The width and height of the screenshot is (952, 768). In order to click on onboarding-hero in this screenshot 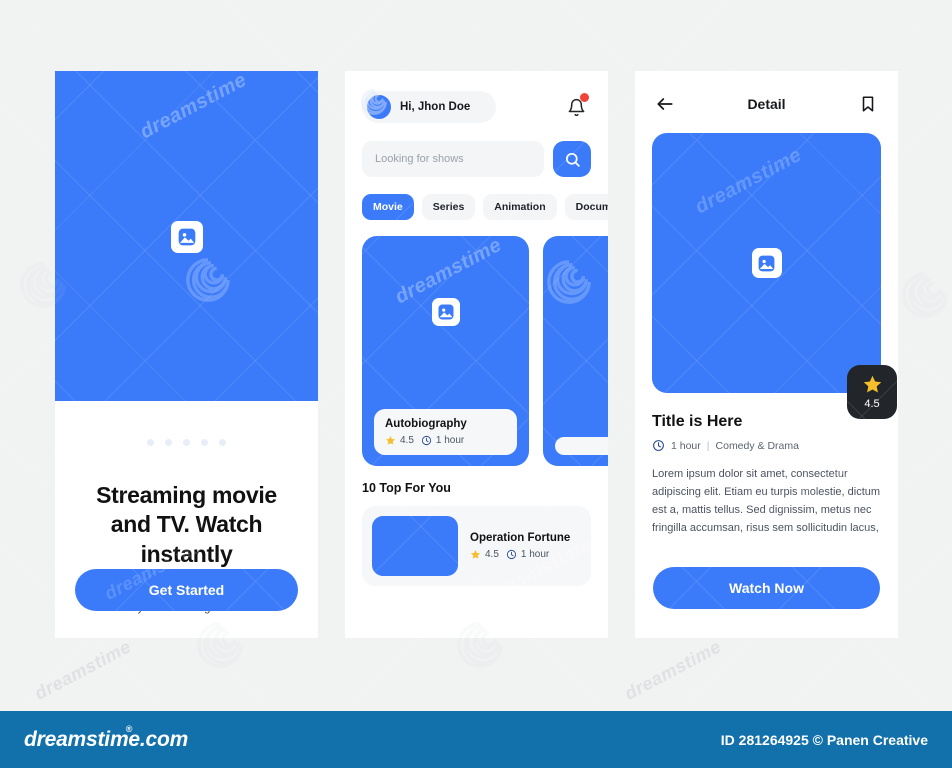, I will do `click(186, 236)`.